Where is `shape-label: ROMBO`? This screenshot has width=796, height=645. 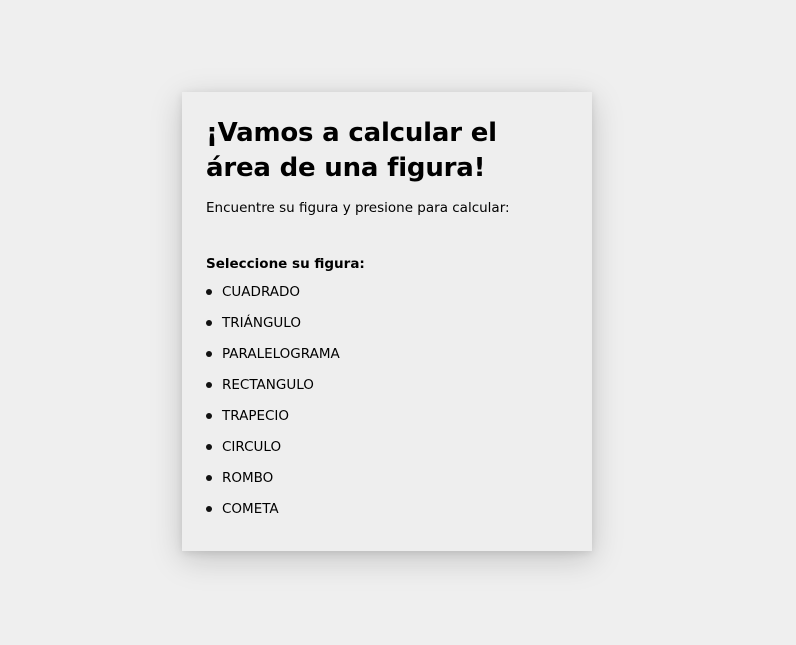
shape-label: ROMBO is located at coordinates (248, 478).